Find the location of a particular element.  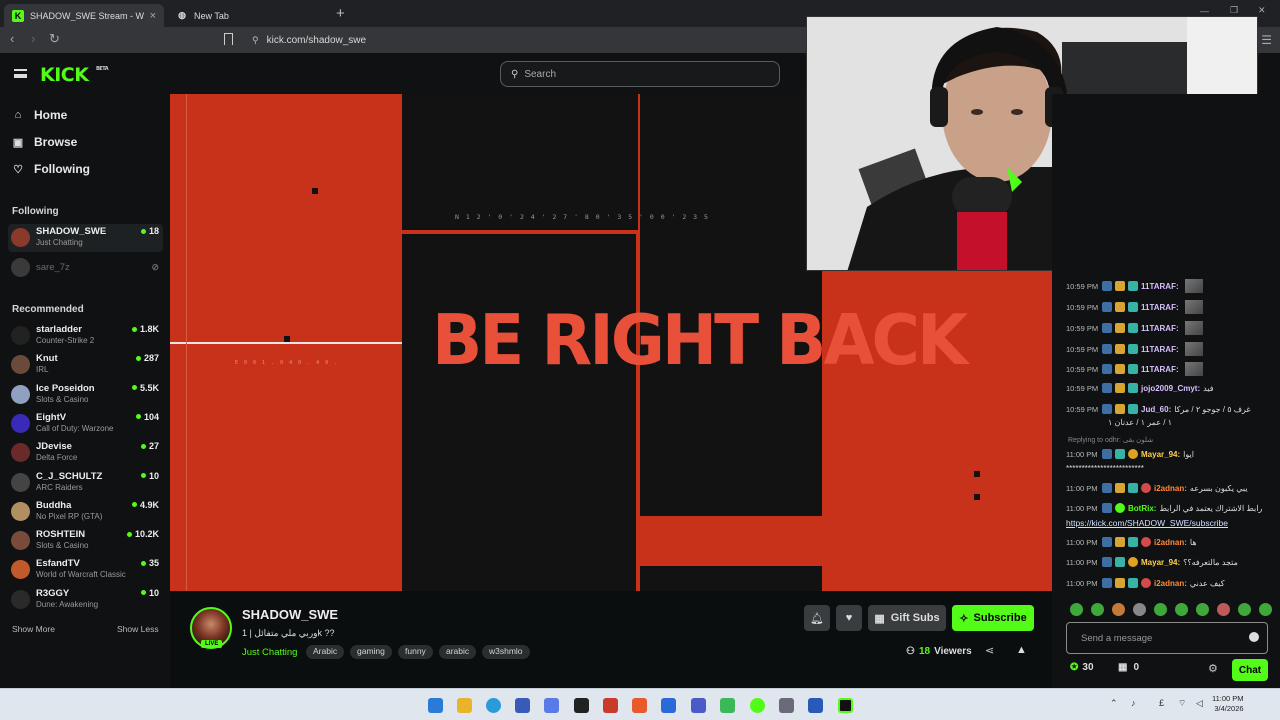

nav-browse: ▣ Browse is located at coordinates (45, 142).